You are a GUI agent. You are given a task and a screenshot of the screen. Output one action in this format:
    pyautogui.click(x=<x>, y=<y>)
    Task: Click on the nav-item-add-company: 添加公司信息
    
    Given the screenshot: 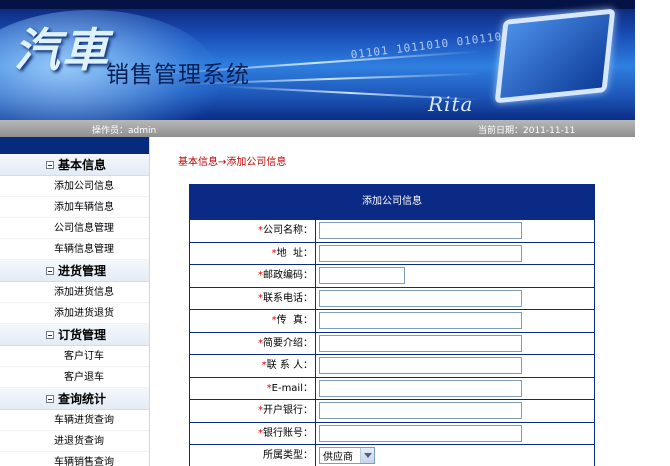 What is the action you would take?
    pyautogui.click(x=74, y=186)
    